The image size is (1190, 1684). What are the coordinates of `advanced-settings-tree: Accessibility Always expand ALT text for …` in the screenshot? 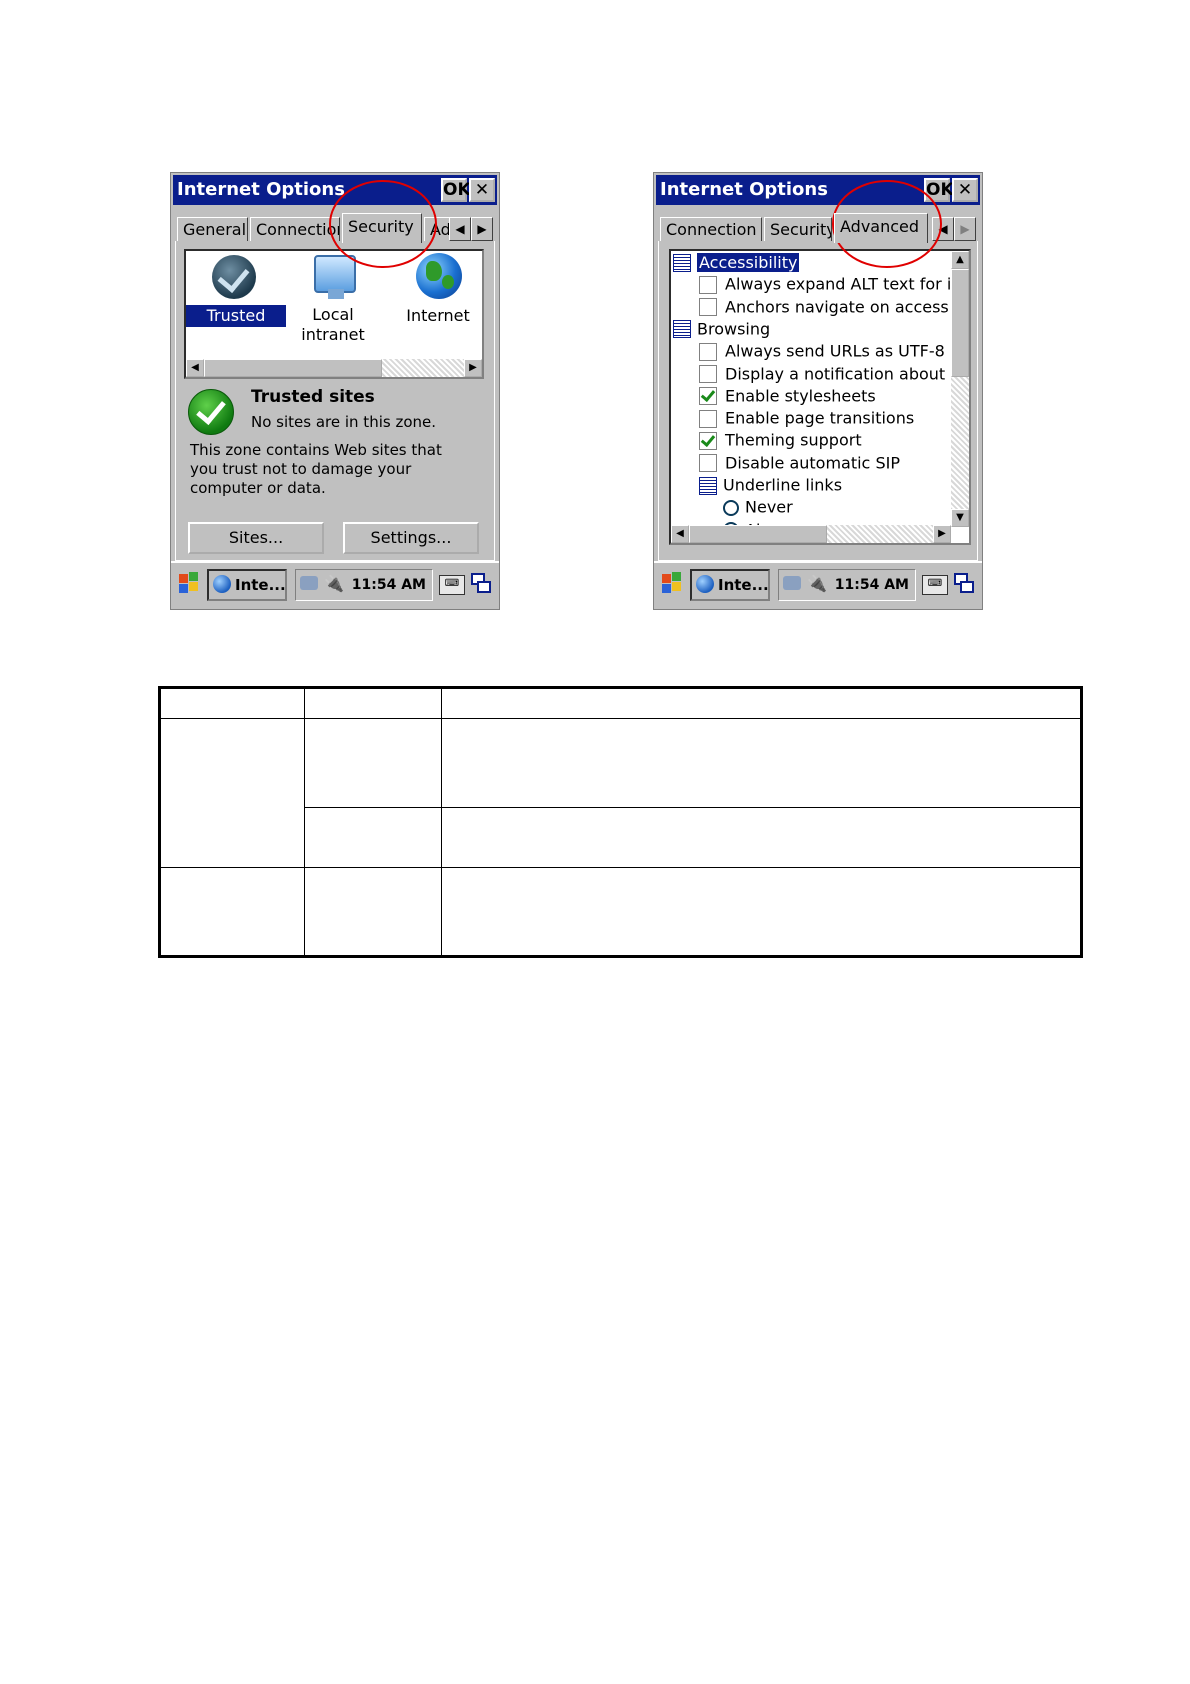 It's located at (820, 397).